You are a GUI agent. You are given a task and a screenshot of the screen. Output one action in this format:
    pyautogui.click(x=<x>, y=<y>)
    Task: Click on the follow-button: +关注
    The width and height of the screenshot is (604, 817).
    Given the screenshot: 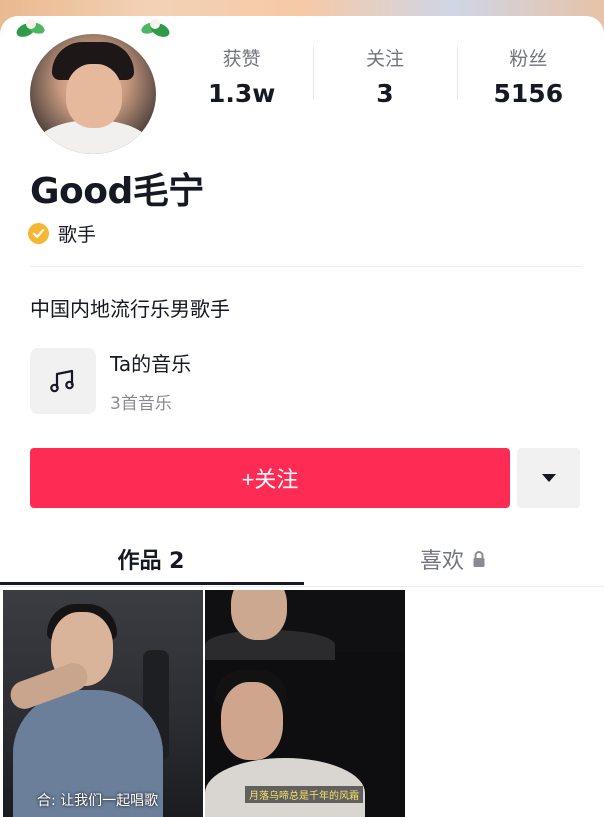 What is the action you would take?
    pyautogui.click(x=270, y=478)
    